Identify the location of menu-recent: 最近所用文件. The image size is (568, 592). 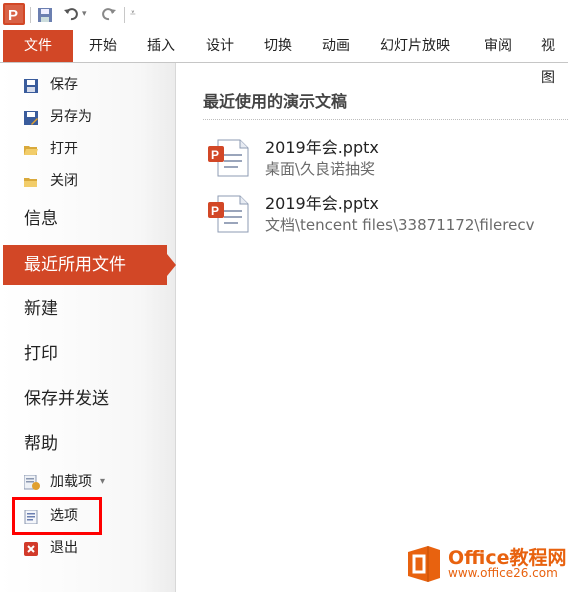
(89, 265).